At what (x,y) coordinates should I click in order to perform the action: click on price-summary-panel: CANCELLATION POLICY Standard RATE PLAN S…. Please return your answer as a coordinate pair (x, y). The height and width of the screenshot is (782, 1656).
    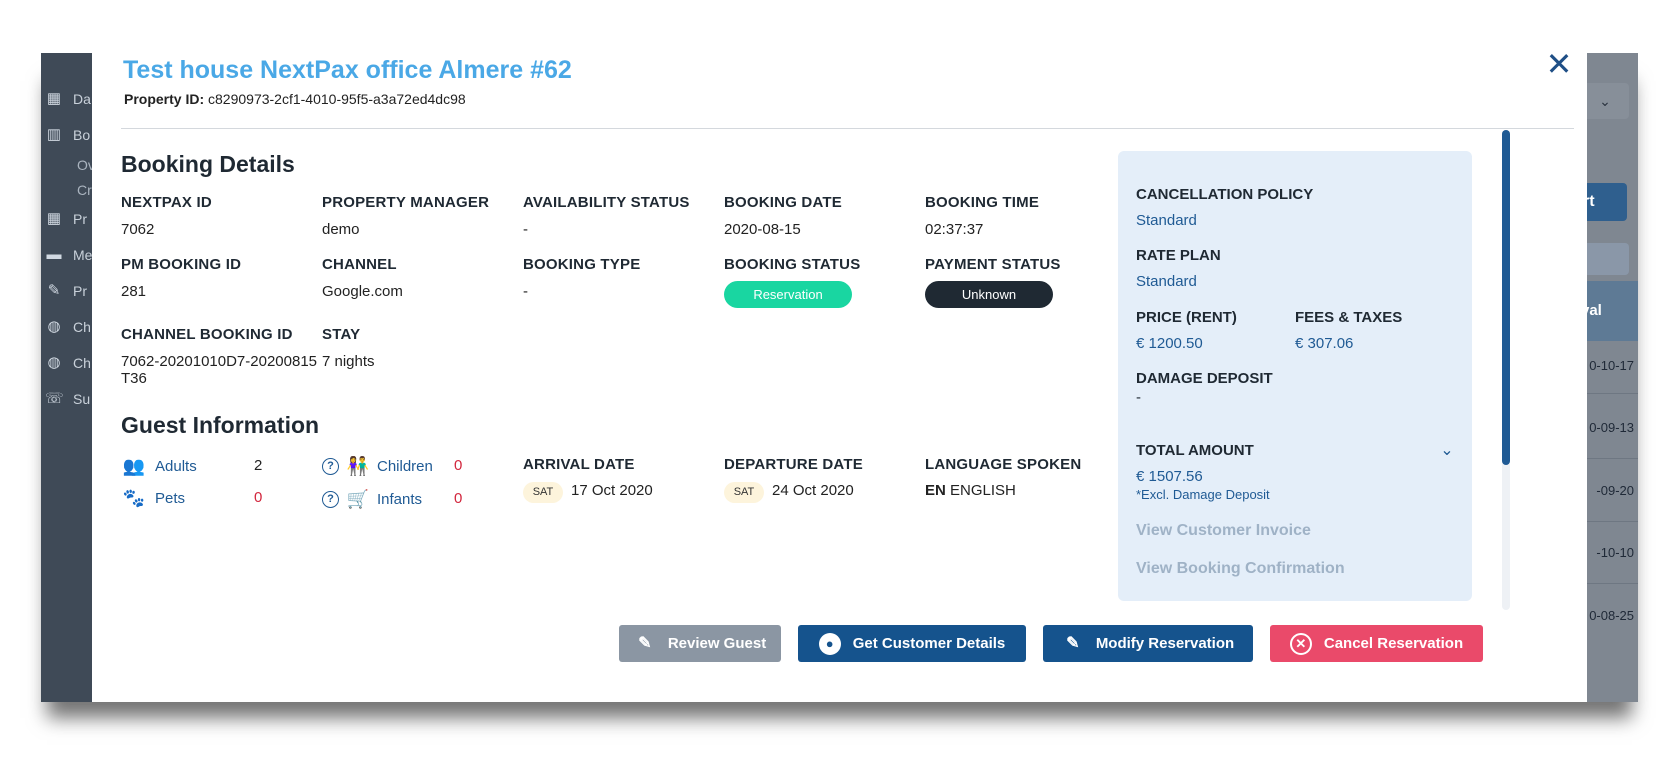
    Looking at the image, I should click on (1295, 376).